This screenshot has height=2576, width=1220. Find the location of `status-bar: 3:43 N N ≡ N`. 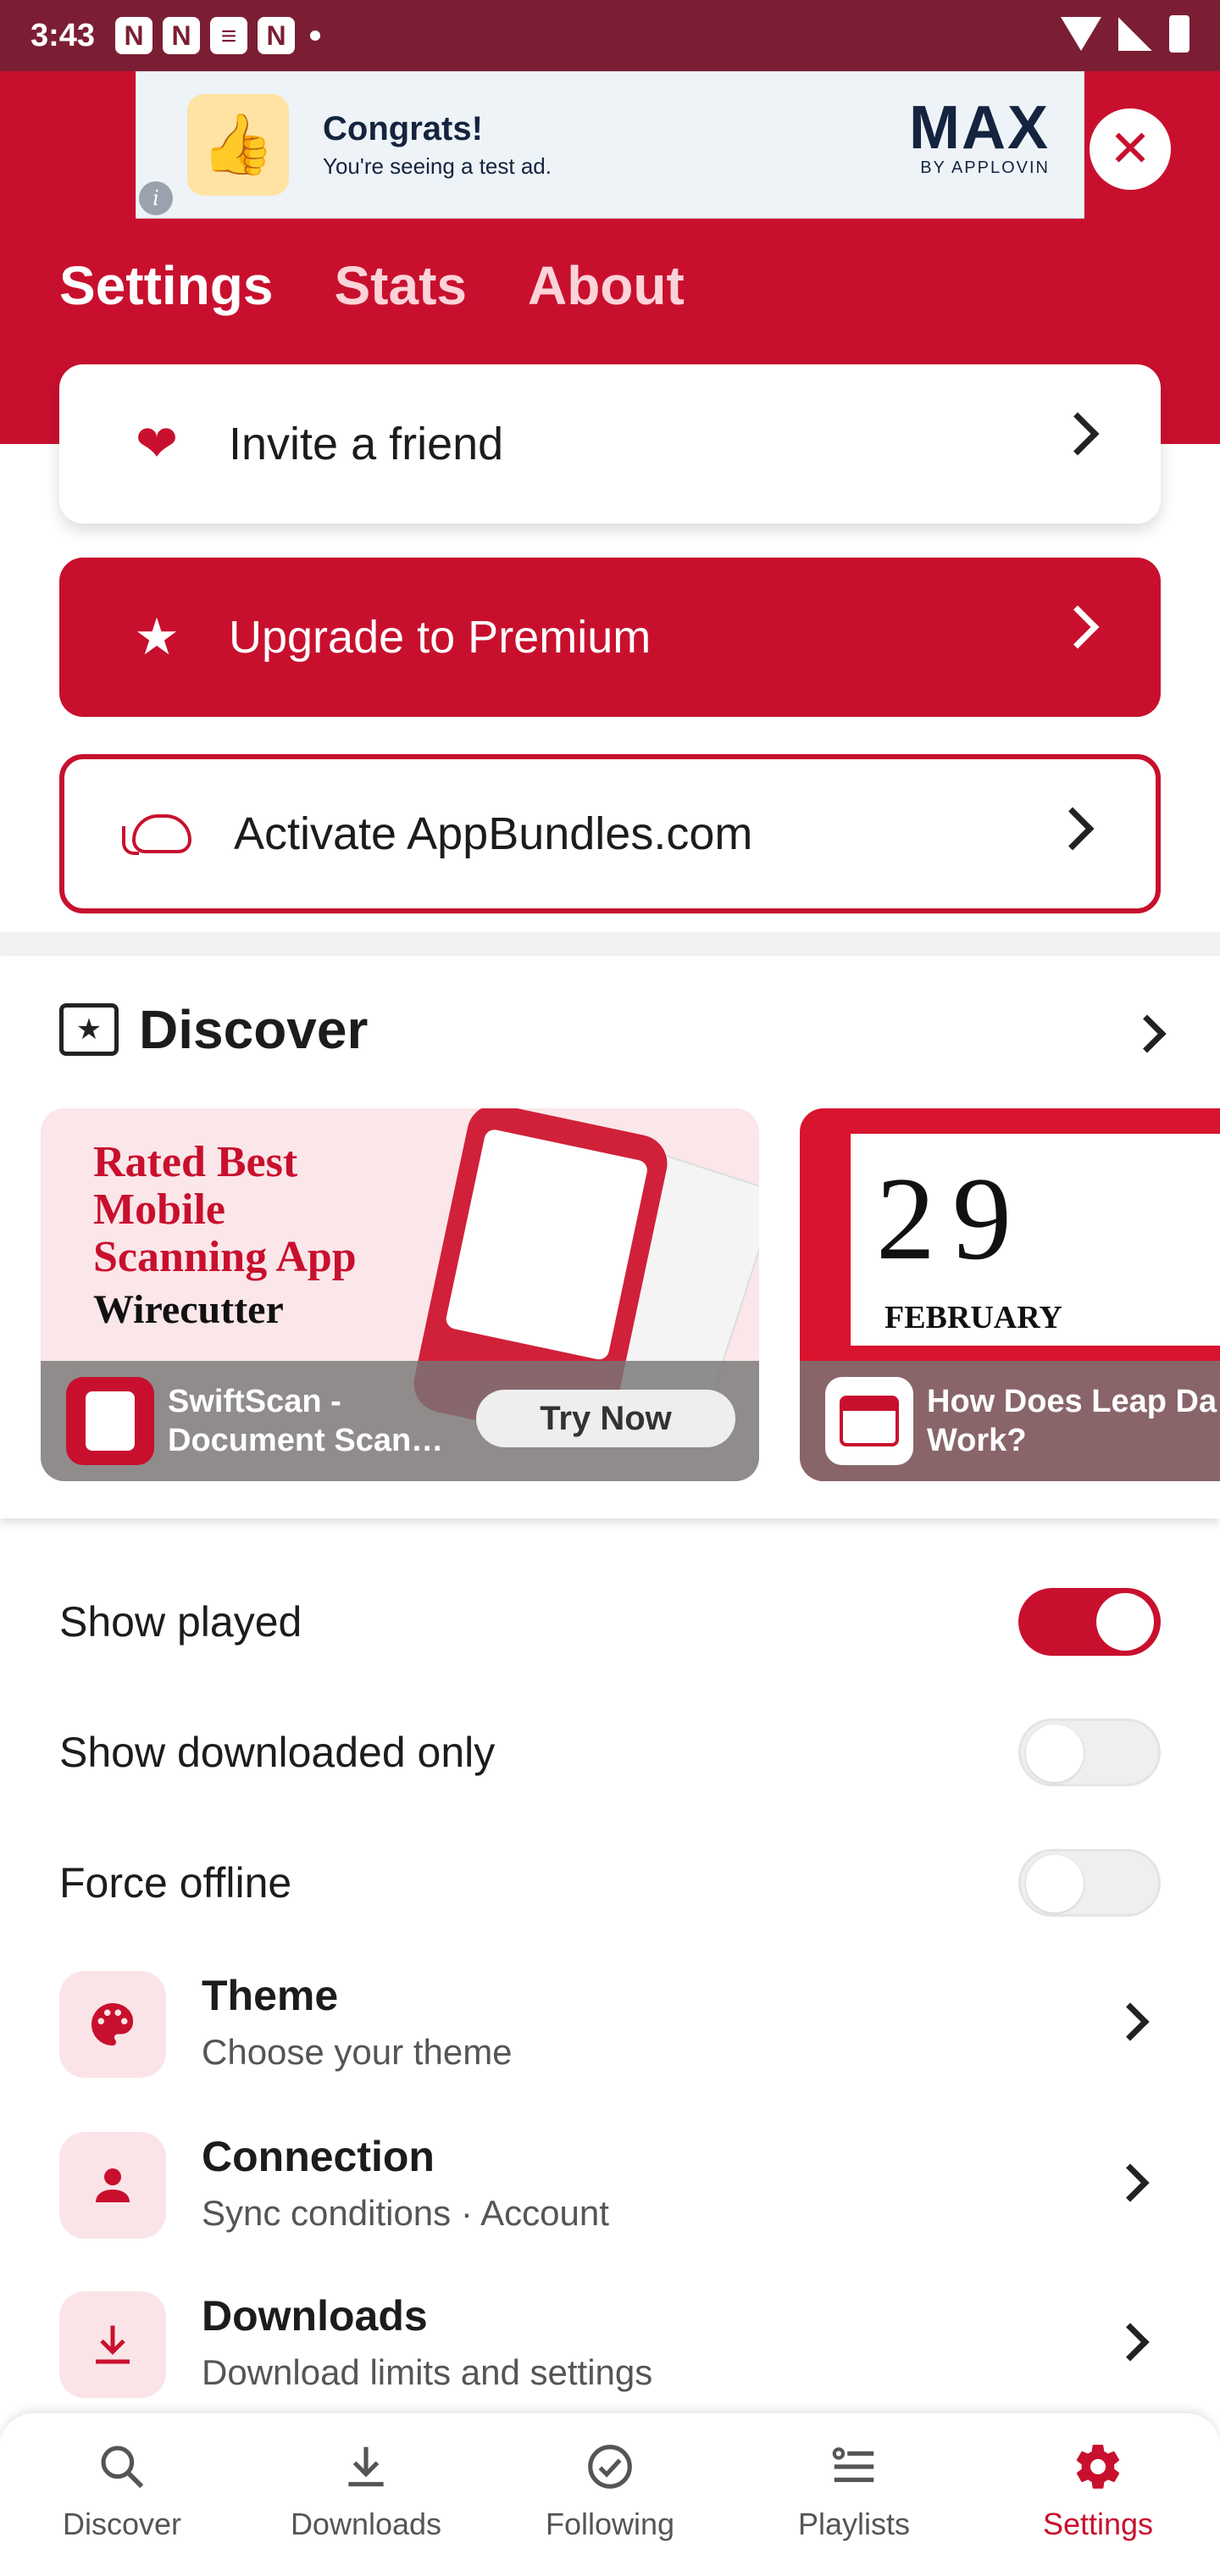

status-bar: 3:43 N N ≡ N is located at coordinates (610, 35).